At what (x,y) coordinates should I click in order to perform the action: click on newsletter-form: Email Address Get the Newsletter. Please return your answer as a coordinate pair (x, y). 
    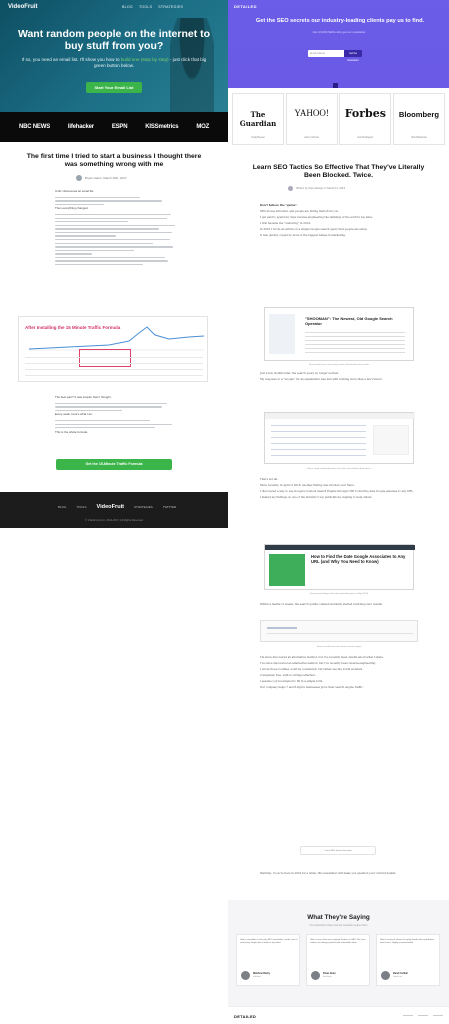
    Looking at the image, I should click on (335, 56).